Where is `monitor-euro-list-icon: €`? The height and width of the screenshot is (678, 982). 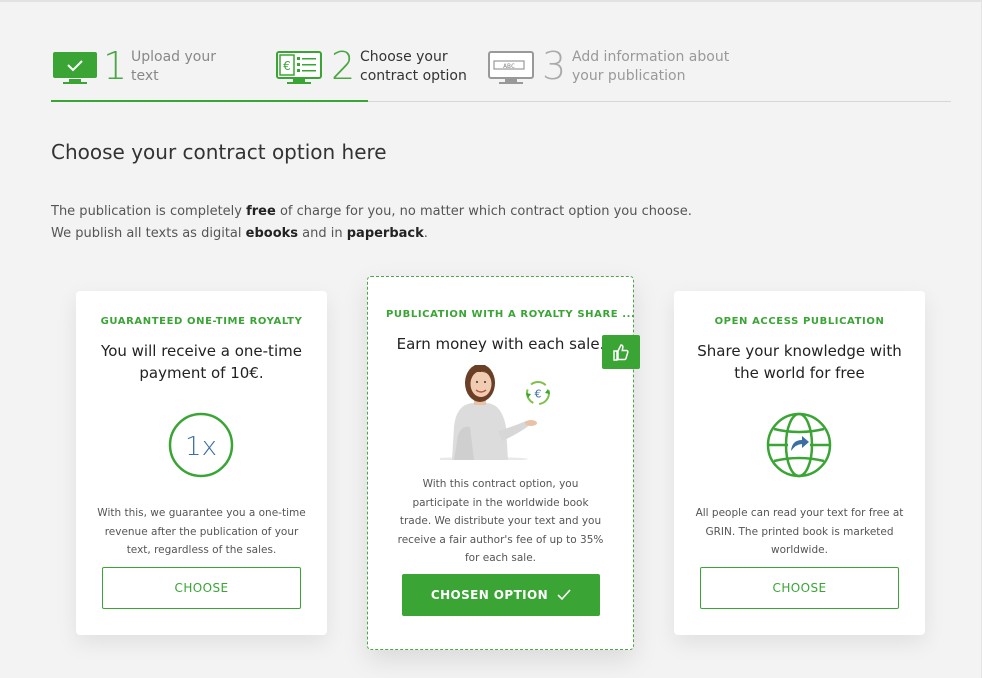
monitor-euro-list-icon: € is located at coordinates (299, 67).